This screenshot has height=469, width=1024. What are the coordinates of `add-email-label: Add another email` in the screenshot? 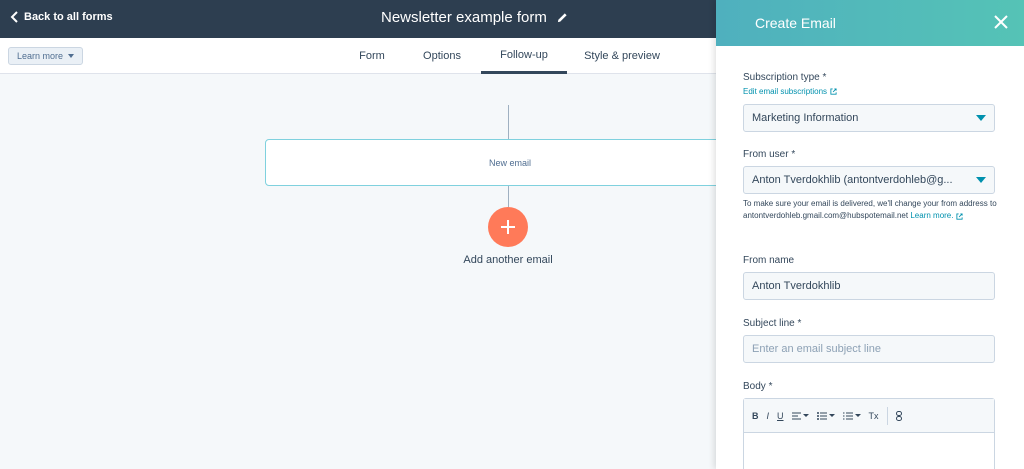 It's located at (508, 260).